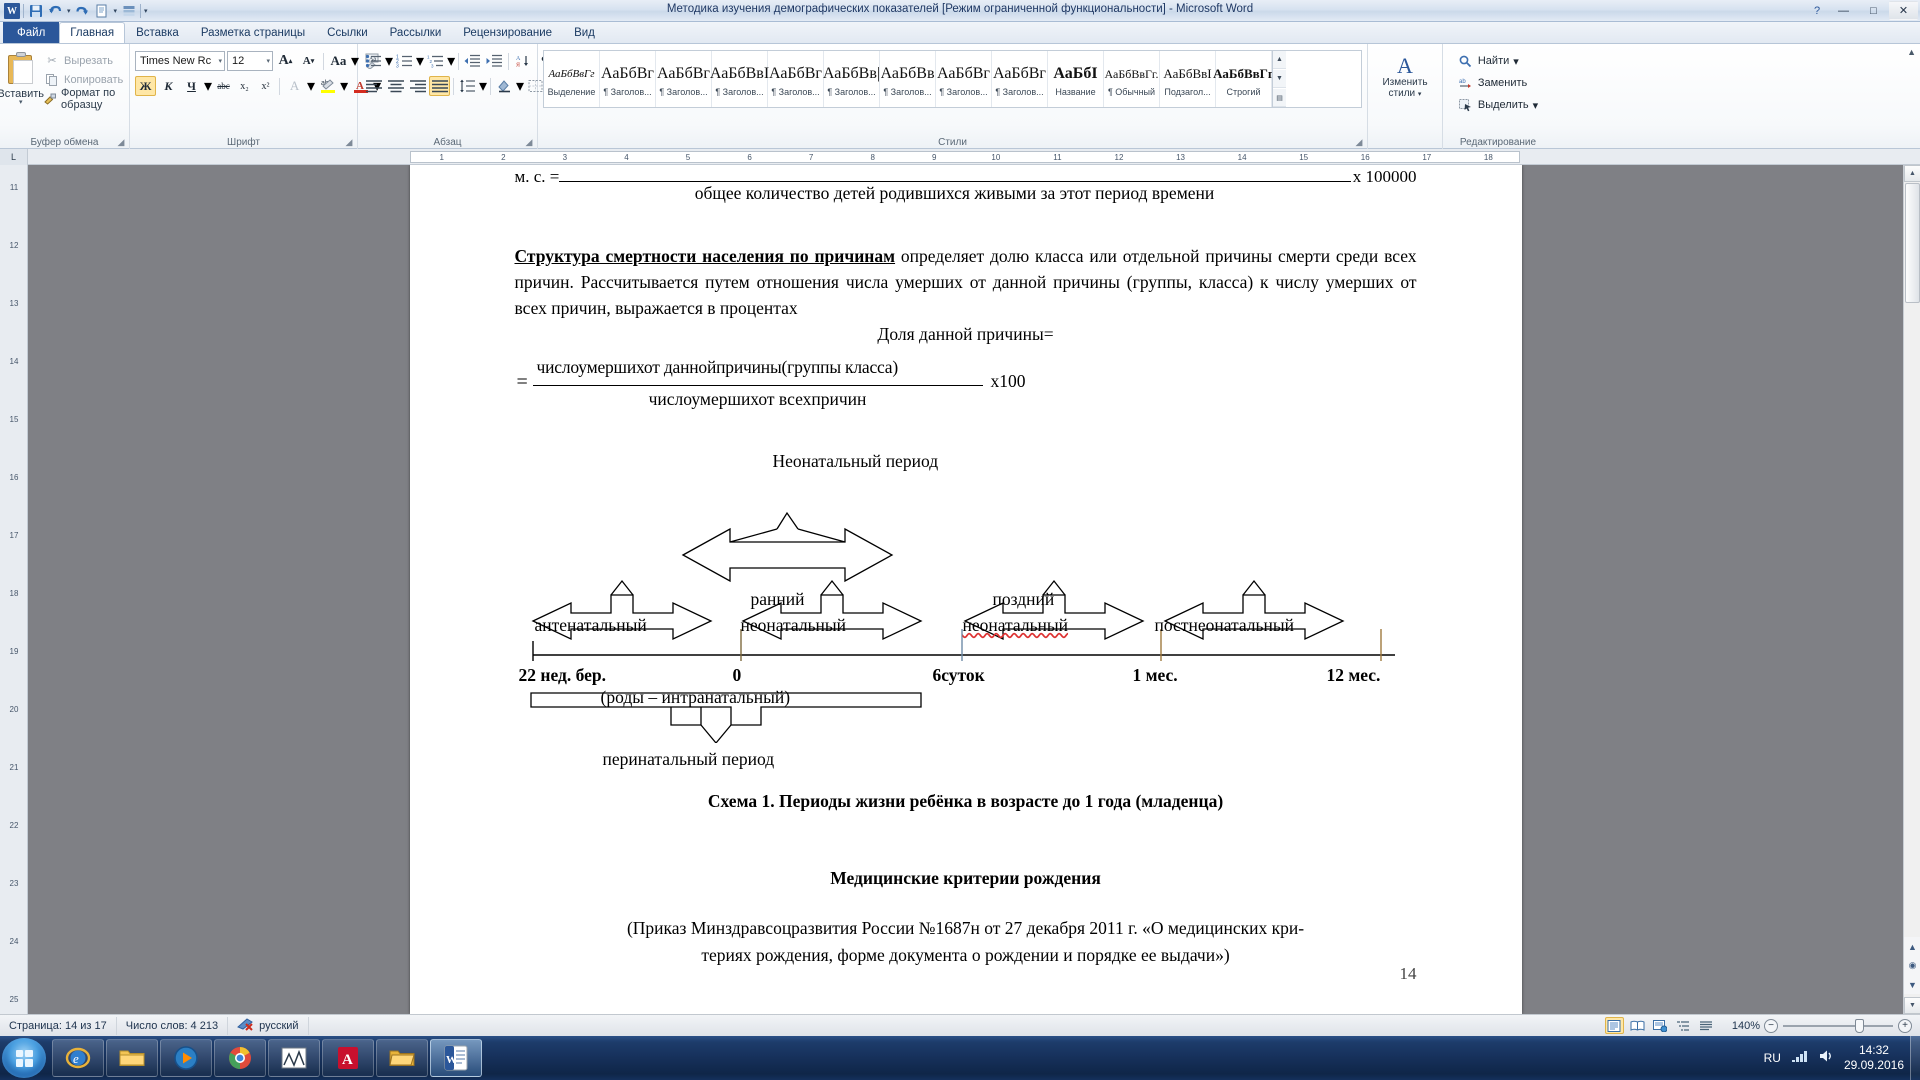 The height and width of the screenshot is (1080, 1920). Describe the element at coordinates (1912, 946) in the screenshot. I see `previous-page-button: ▲` at that location.